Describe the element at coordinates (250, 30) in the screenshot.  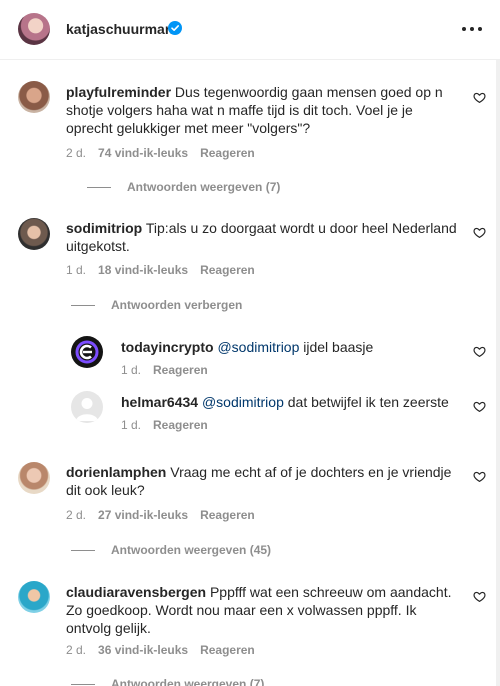
I see `post-header: katjaschuurman` at that location.